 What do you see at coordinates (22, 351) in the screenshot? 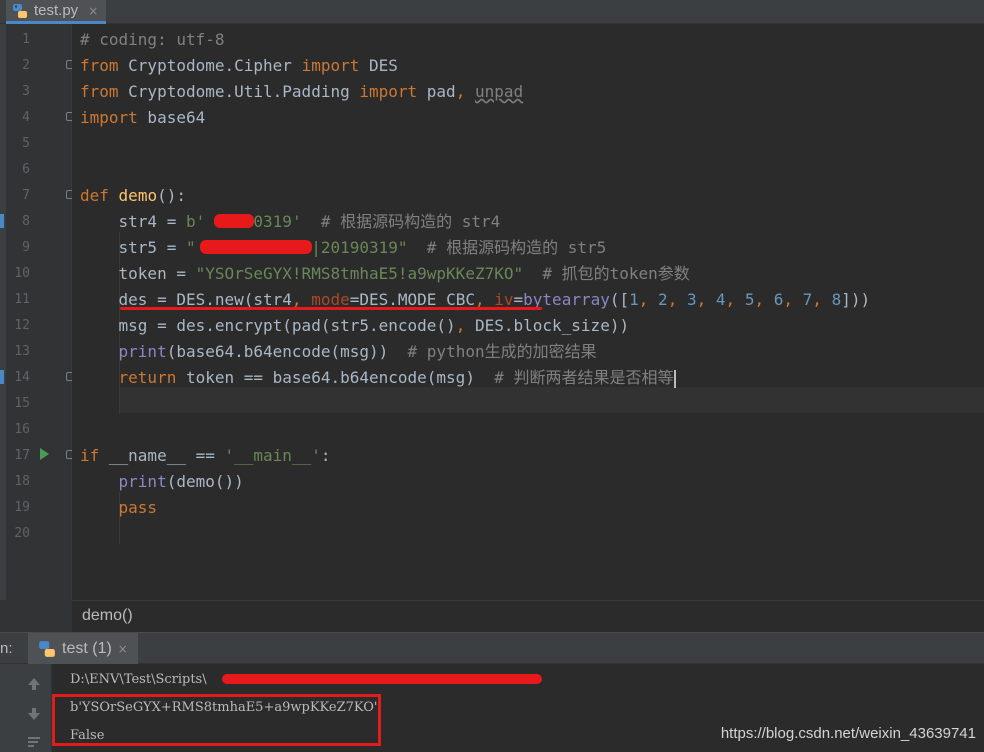
I see `line-number: 13` at bounding box center [22, 351].